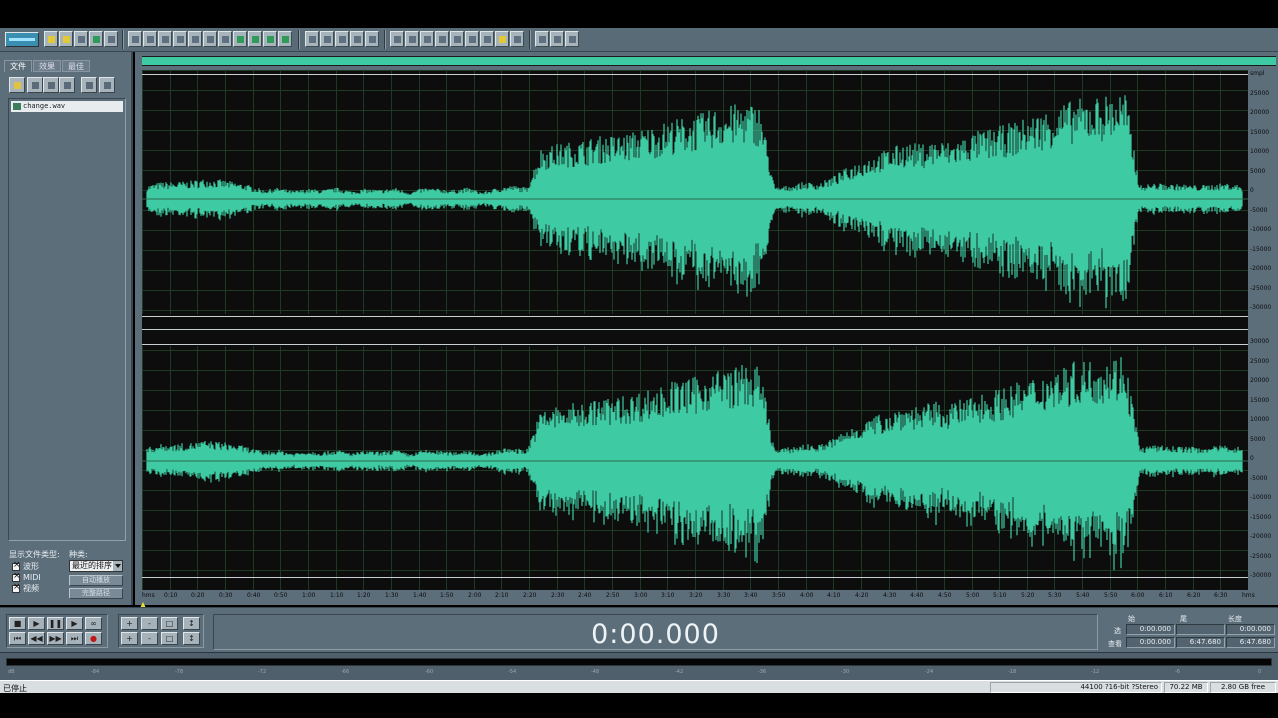 The width and height of the screenshot is (1278, 718). Describe the element at coordinates (149, 638) in the screenshot. I see `zoom-right-icon: -` at that location.